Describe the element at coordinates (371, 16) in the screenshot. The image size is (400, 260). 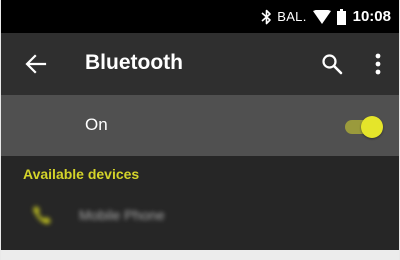
I see `clock: 10:08` at that location.